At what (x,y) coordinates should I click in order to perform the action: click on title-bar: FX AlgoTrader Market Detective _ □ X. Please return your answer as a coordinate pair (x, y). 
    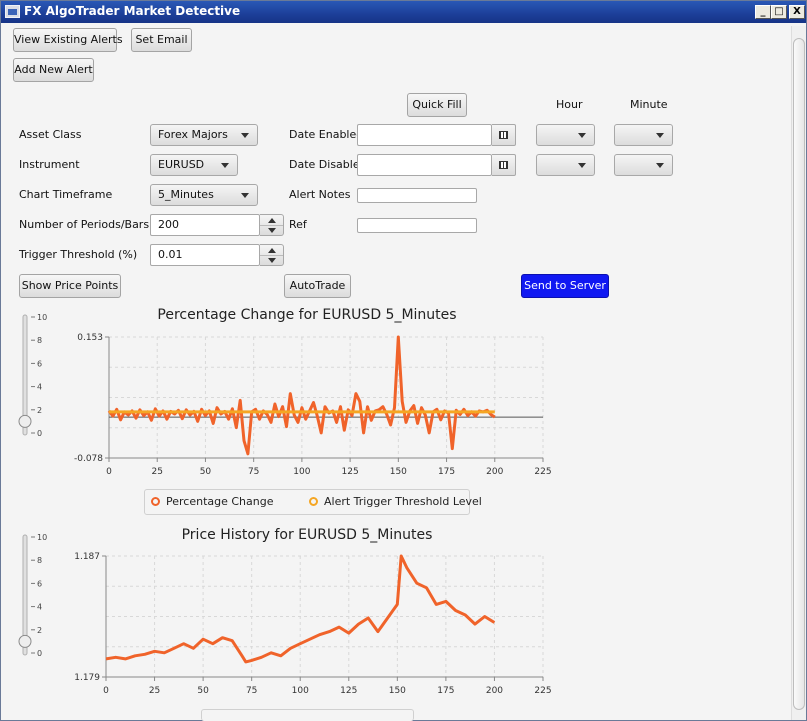
    Looking at the image, I should click on (403, 12).